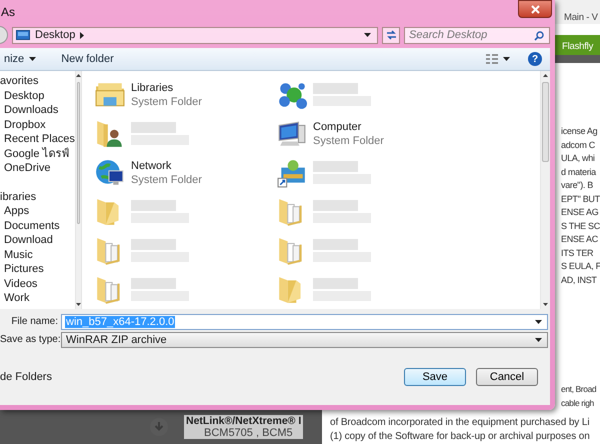 The width and height of the screenshot is (600, 444). What do you see at coordinates (292, 173) in the screenshot?
I see `app-shortcut-icon` at bounding box center [292, 173].